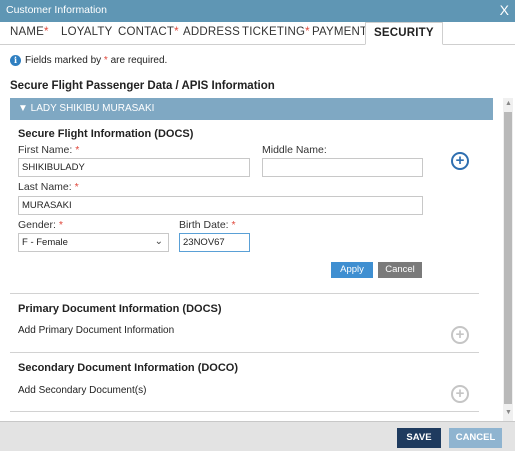 This screenshot has width=515, height=451. I want to click on first-name-label: First Name: *, so click(49, 150).